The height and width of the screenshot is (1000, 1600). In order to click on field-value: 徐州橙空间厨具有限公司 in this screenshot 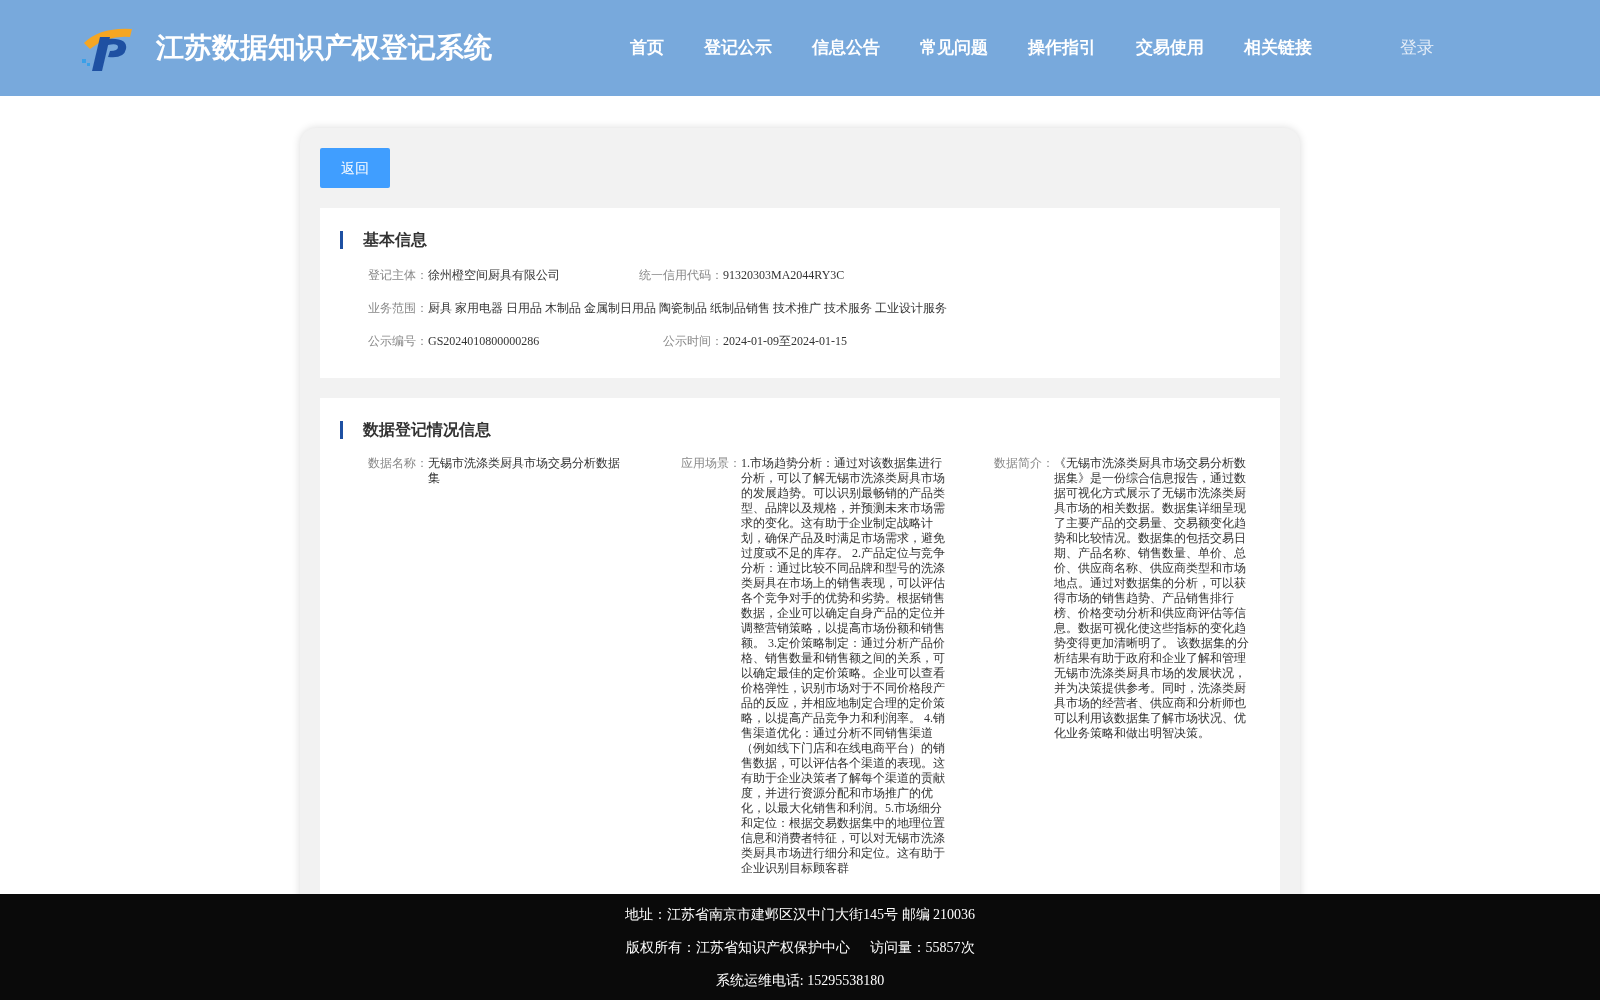, I will do `click(494, 275)`.